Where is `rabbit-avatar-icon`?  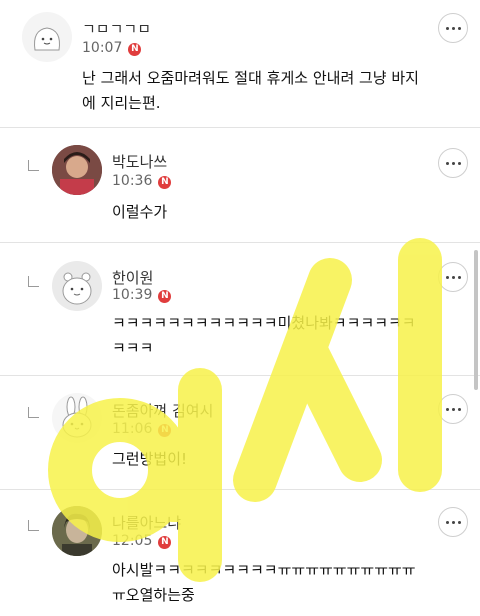
rabbit-avatar-icon is located at coordinates (77, 417).